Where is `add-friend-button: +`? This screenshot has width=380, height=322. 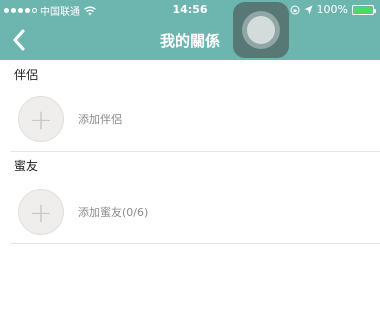
add-friend-button: + is located at coordinates (41, 212).